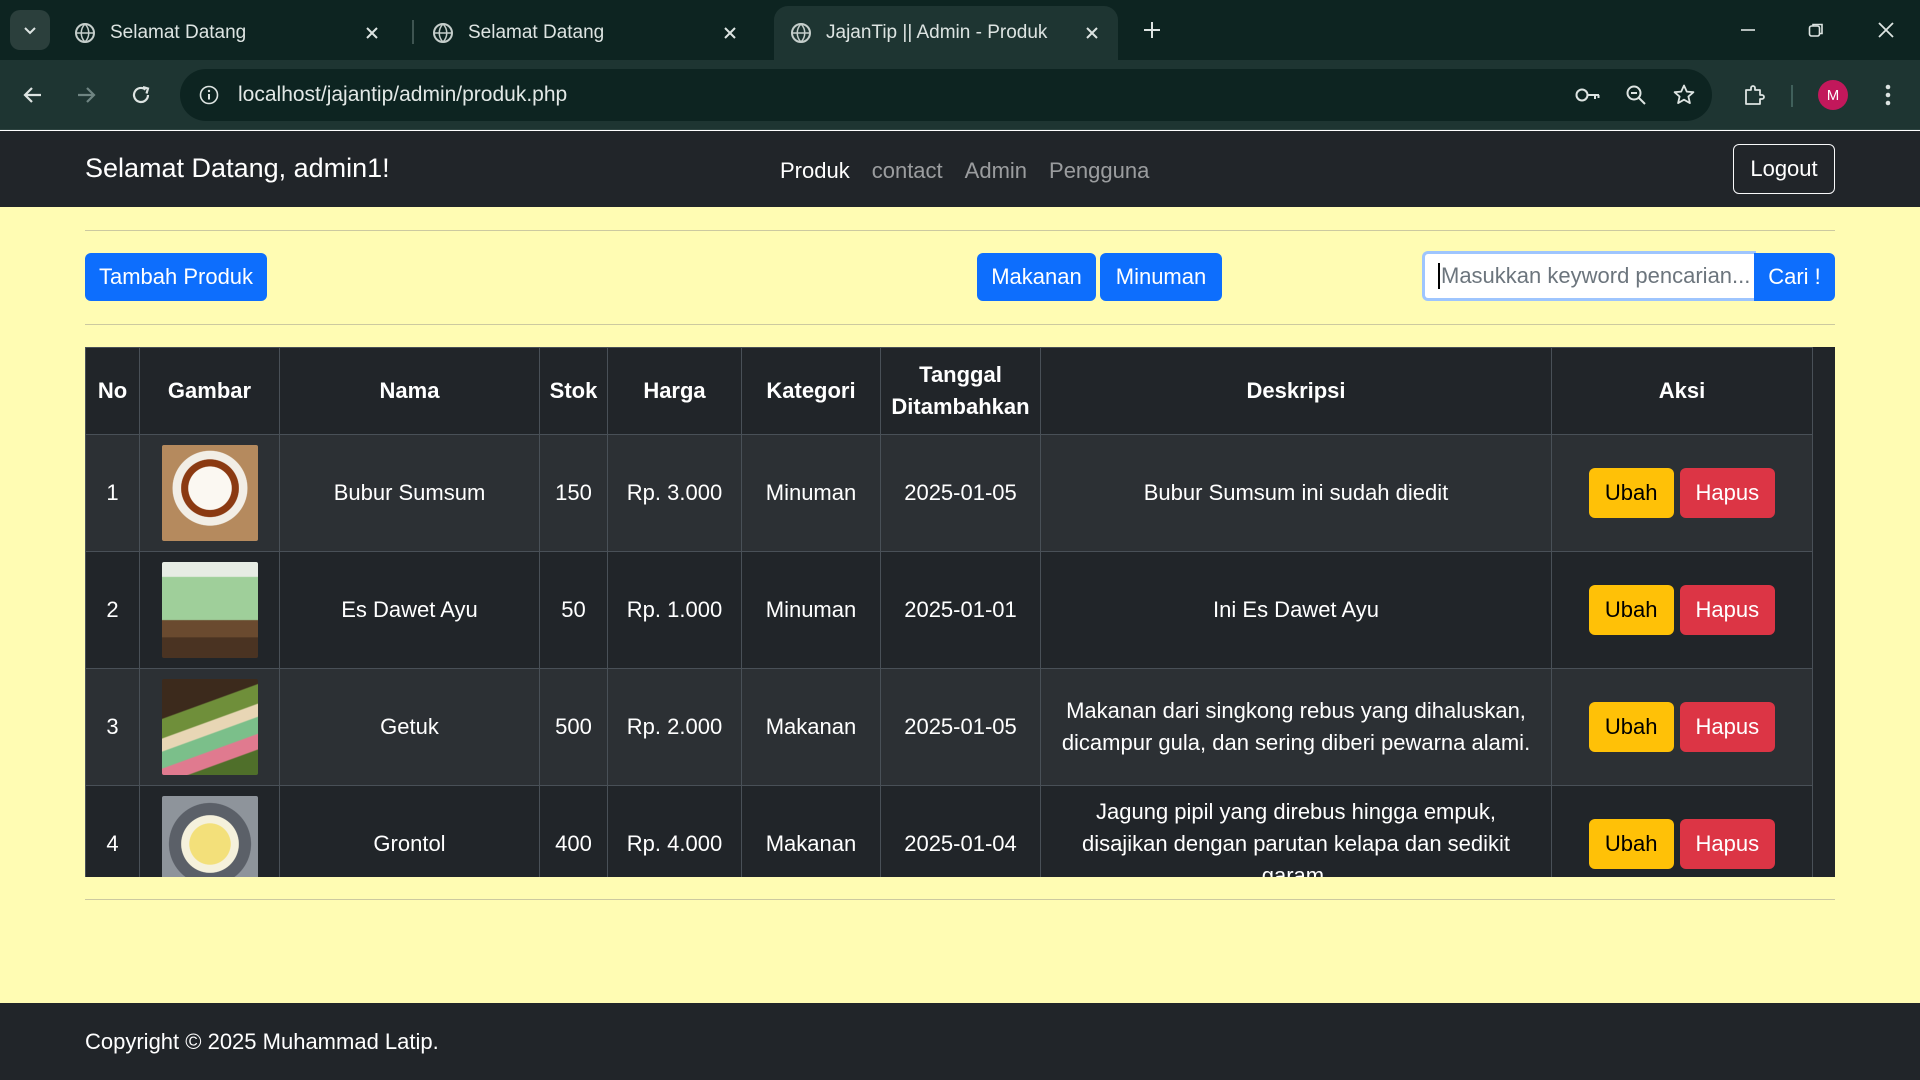  I want to click on cell-stock: 400, so click(573, 831).